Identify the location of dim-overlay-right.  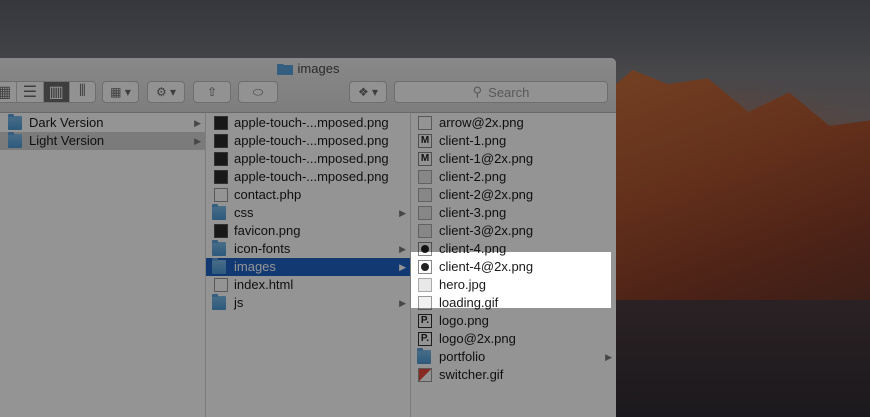
(740, 280).